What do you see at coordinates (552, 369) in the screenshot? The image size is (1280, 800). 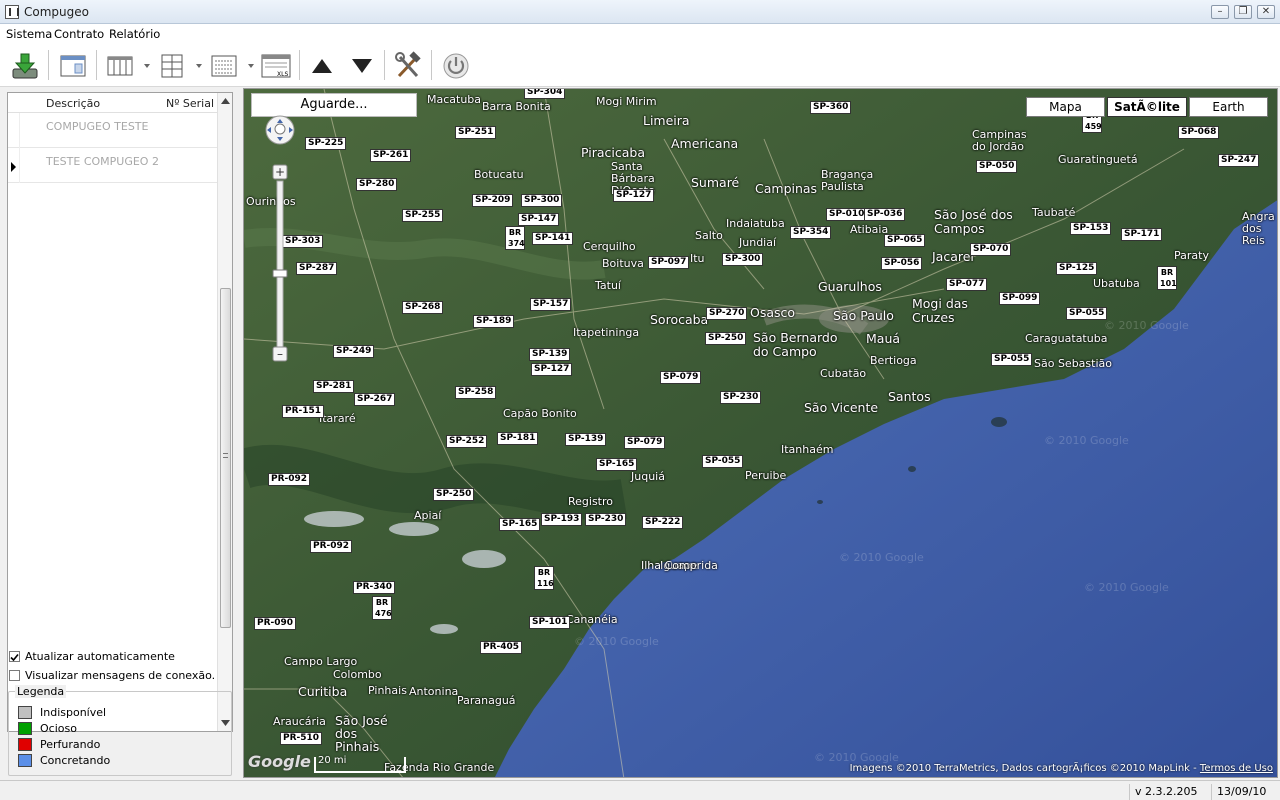 I see `road-shield: SP-127` at bounding box center [552, 369].